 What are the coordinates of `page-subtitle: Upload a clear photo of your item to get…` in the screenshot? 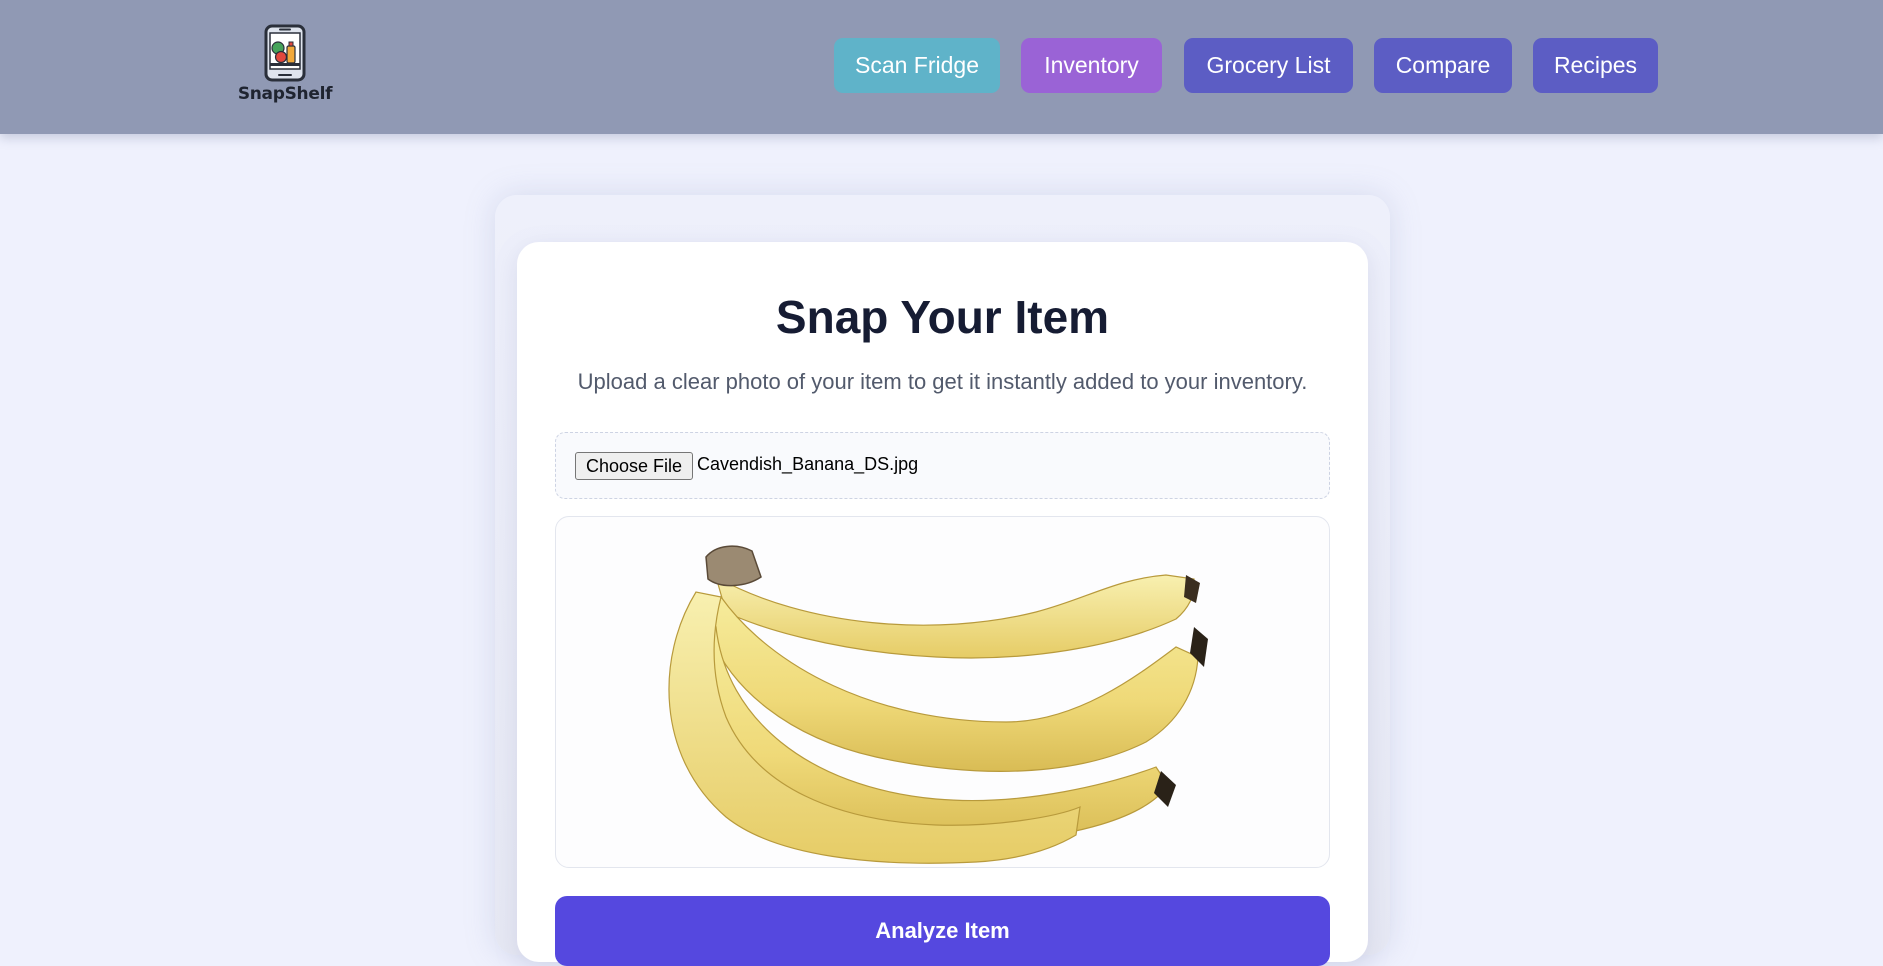 It's located at (942, 381).